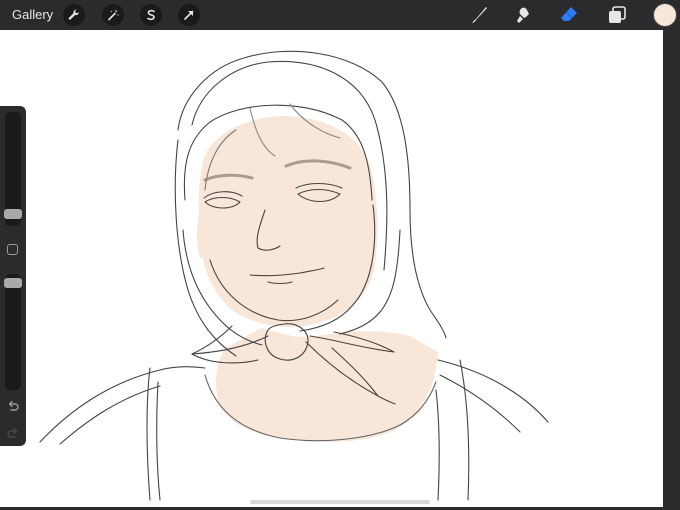 The height and width of the screenshot is (510, 680). What do you see at coordinates (13, 332) in the screenshot?
I see `opacity-slider` at bounding box center [13, 332].